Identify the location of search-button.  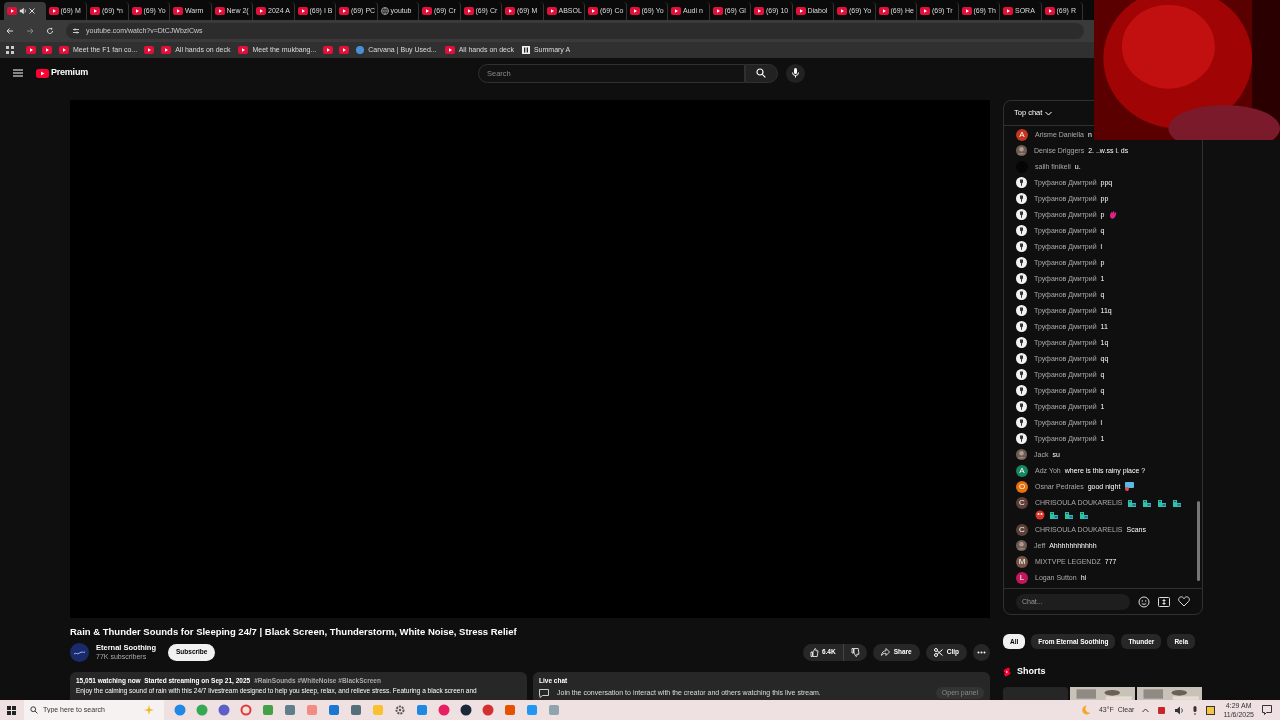
(761, 73).